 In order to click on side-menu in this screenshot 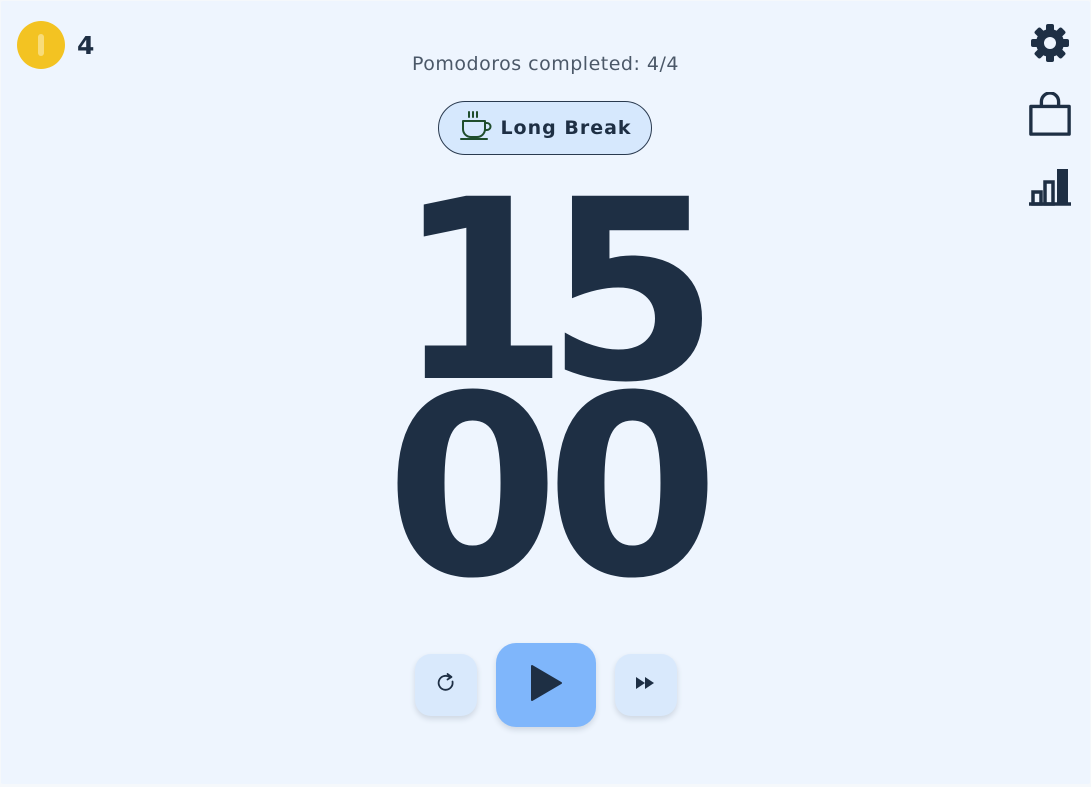, I will do `click(1050, 129)`.